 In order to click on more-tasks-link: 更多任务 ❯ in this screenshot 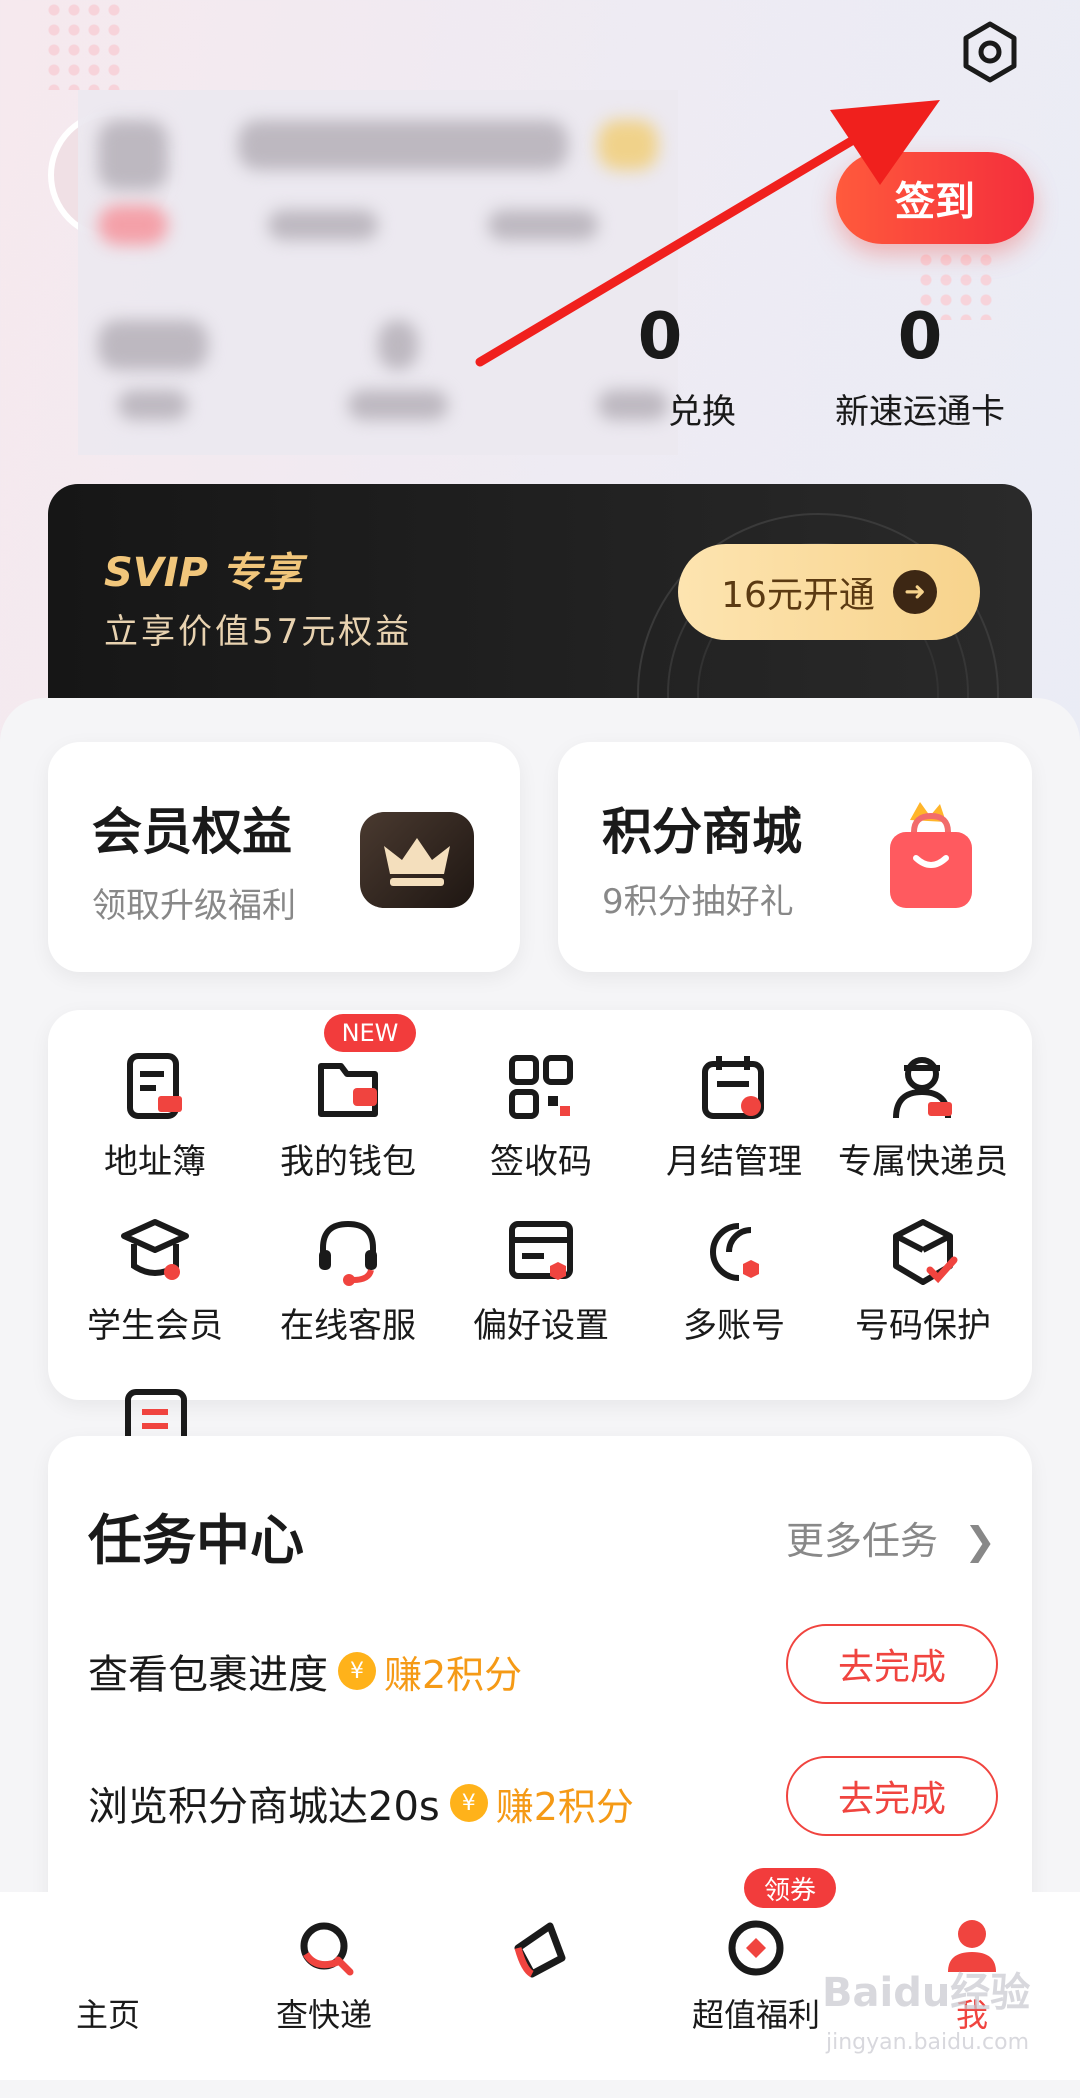, I will do `click(891, 1537)`.